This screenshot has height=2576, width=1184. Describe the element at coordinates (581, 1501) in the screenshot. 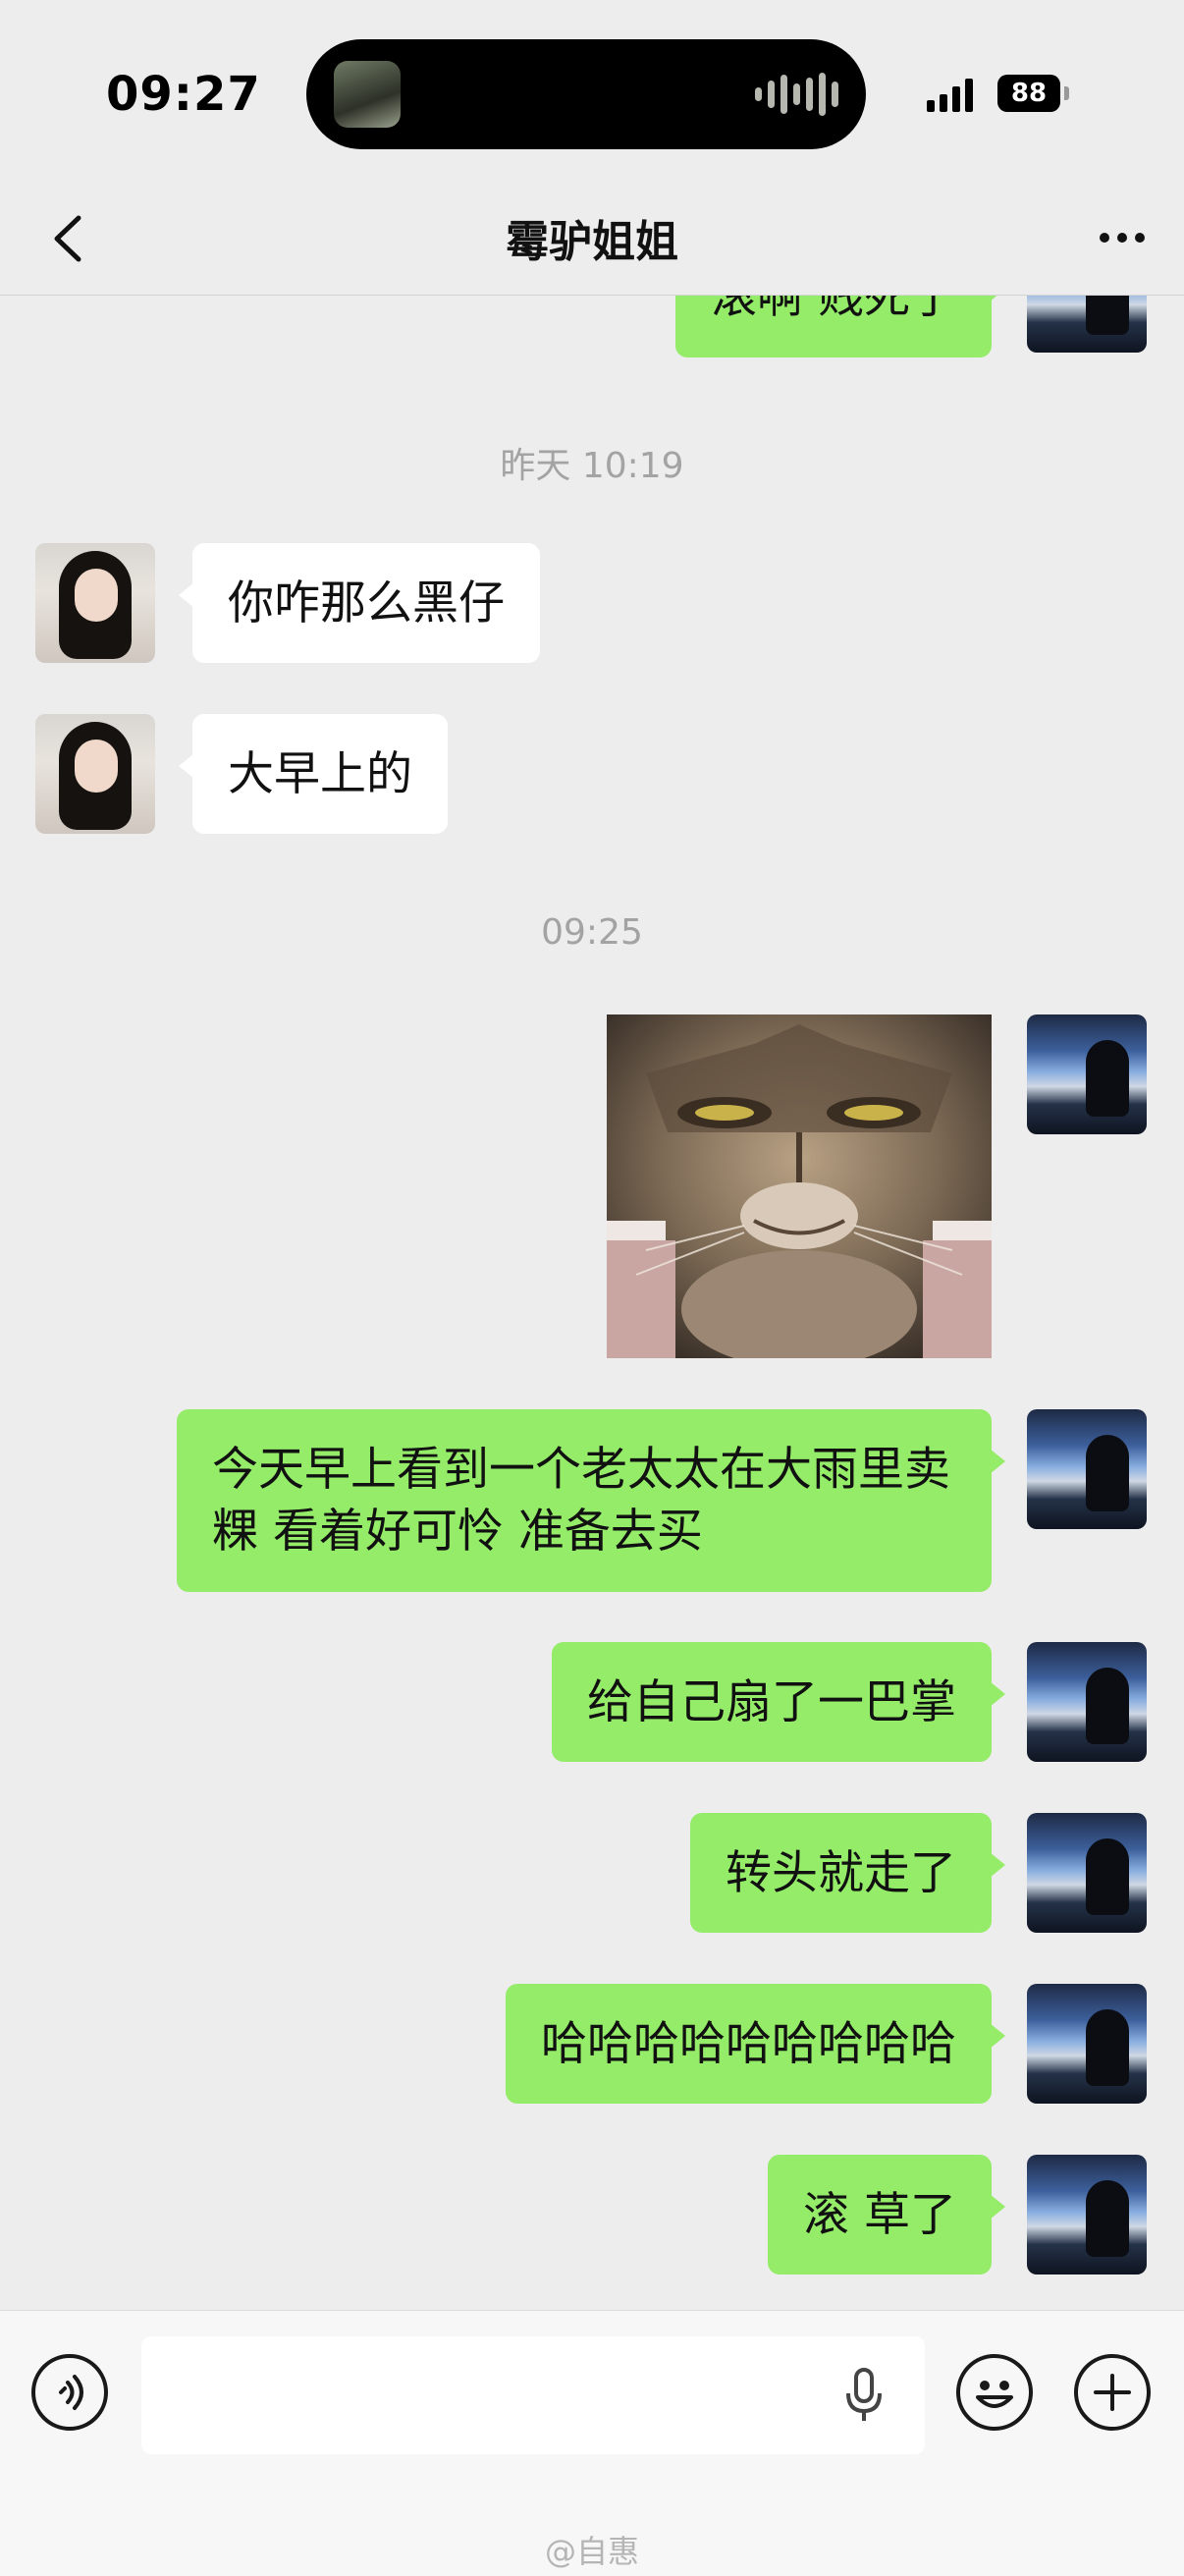

I see `message-text: 今天早上看到一个老太太在大雨里卖粿 看着好可怜 准备去买` at that location.